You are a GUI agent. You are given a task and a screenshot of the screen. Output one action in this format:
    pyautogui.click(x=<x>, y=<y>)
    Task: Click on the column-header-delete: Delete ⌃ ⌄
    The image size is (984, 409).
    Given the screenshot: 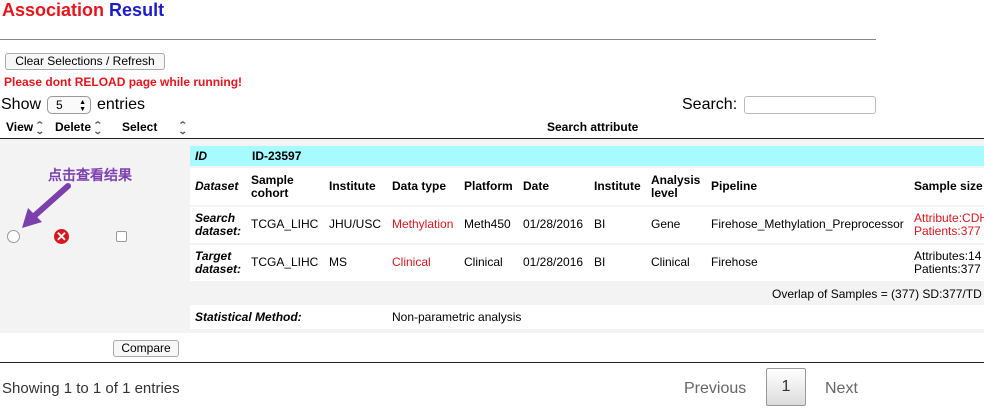 What is the action you would take?
    pyautogui.click(x=79, y=127)
    